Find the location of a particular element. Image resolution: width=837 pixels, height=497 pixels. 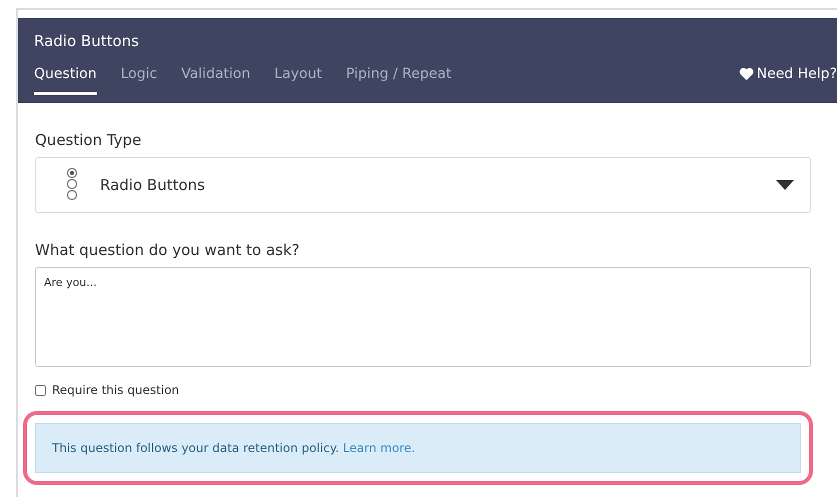

caret-icon is located at coordinates (785, 185).